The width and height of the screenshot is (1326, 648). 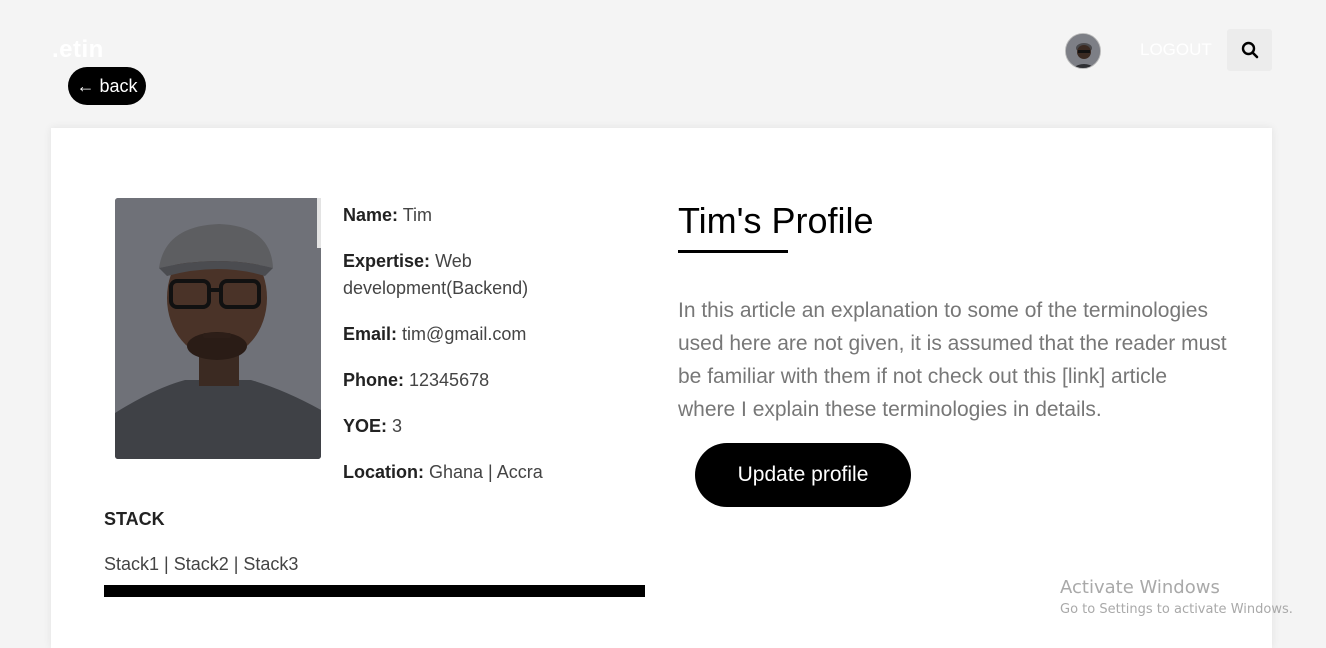 I want to click on back-button: ← back, so click(x=107, y=86).